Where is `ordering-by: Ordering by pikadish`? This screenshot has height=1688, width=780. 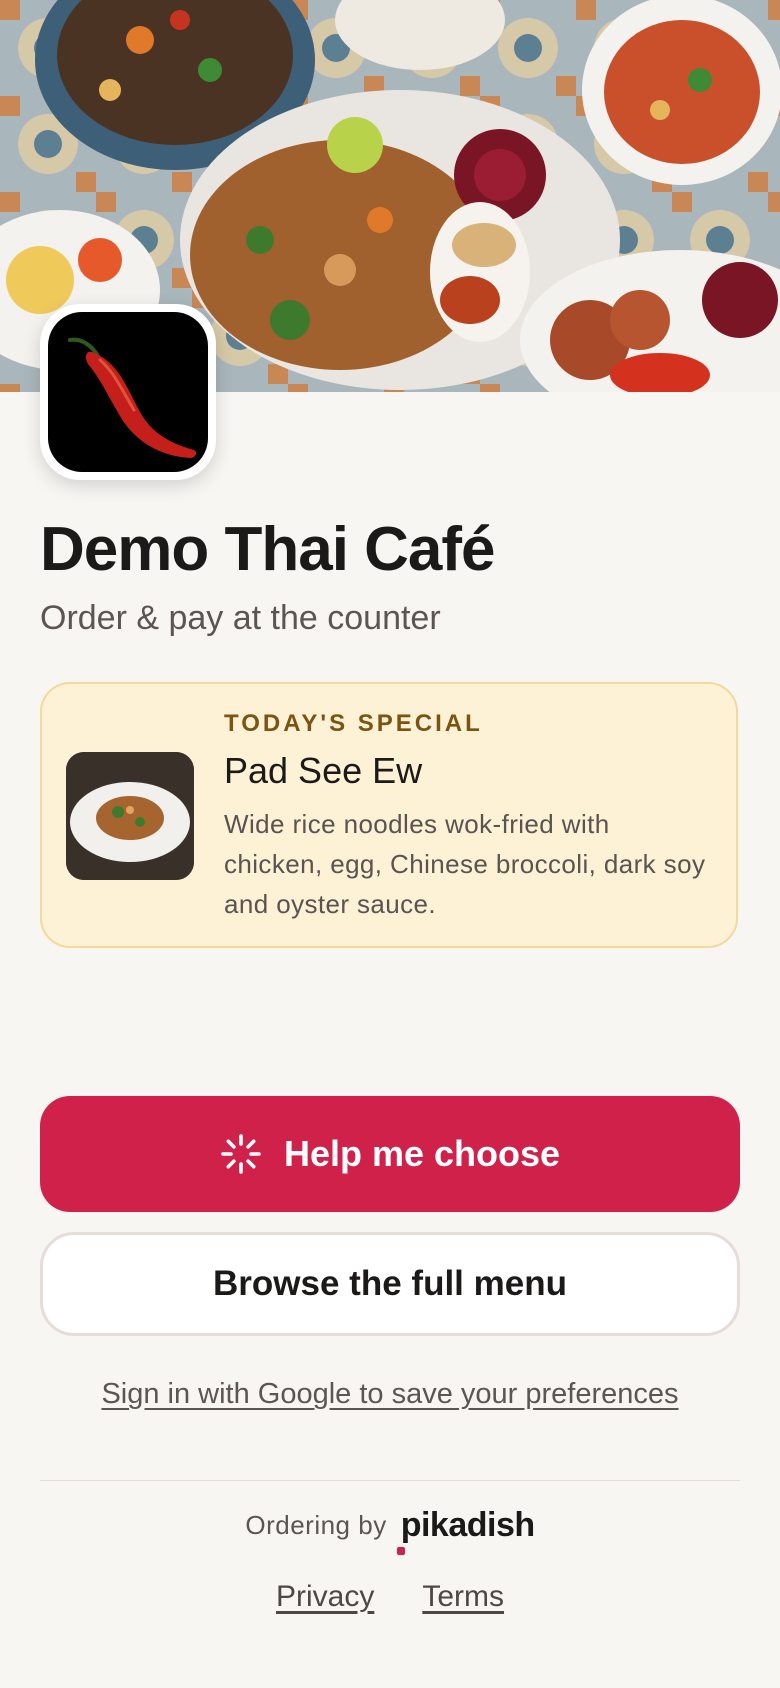
ordering-by: Ordering by pikadish is located at coordinates (390, 1530).